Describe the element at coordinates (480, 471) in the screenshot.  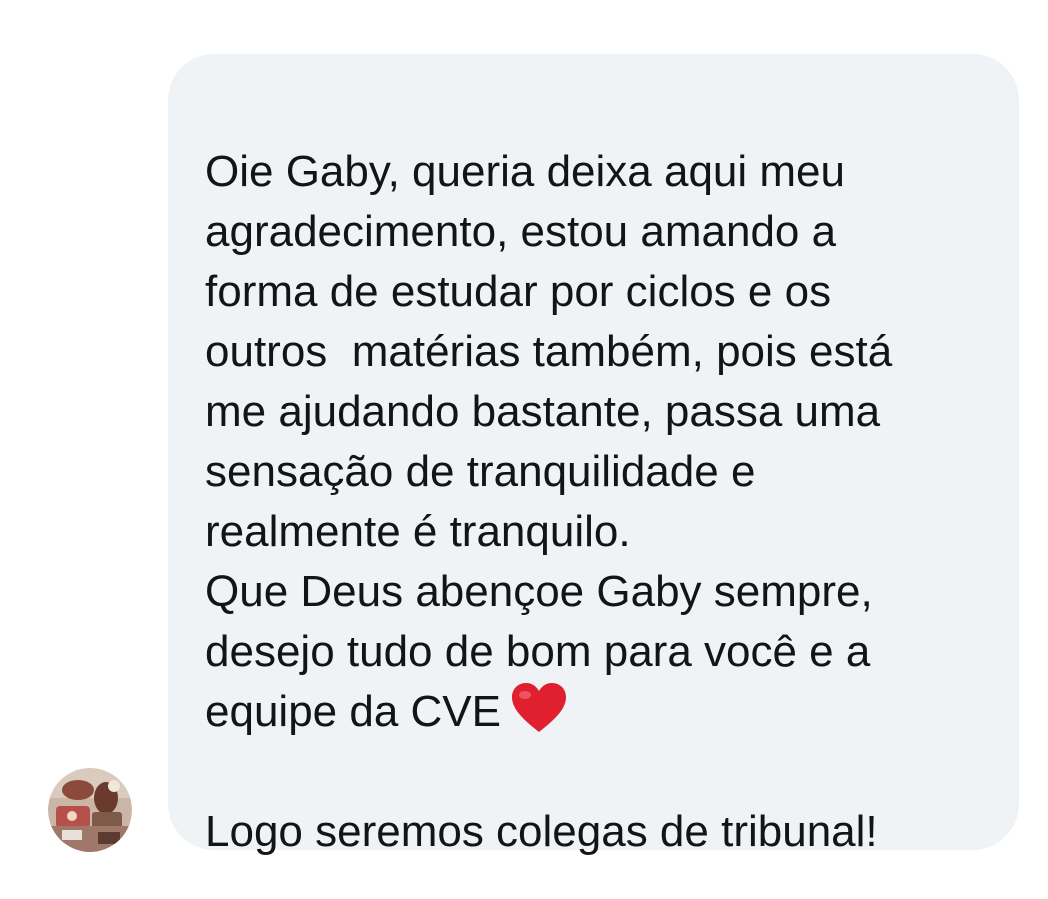
I see `message-line: sensação de tranquilidade e` at that location.